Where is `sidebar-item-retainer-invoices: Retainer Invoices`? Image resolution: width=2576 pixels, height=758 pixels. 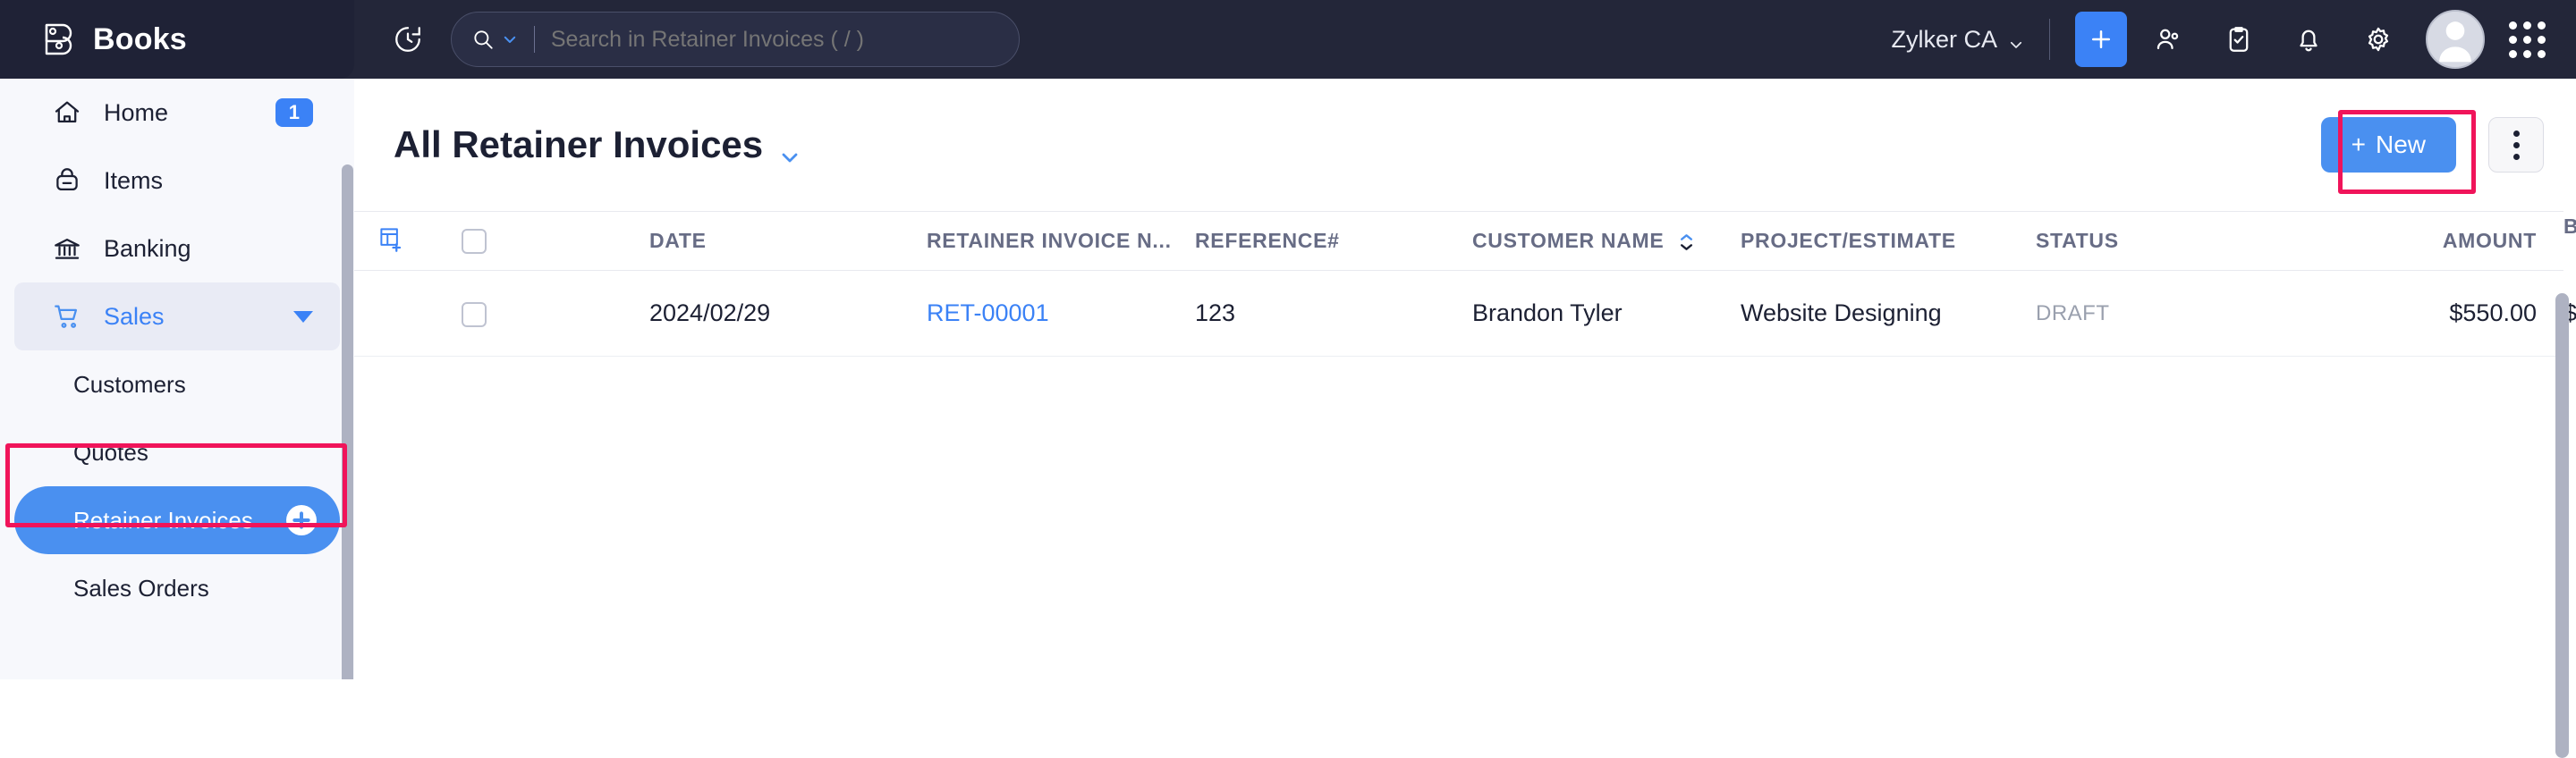 sidebar-item-retainer-invoices: Retainer Invoices is located at coordinates (177, 520).